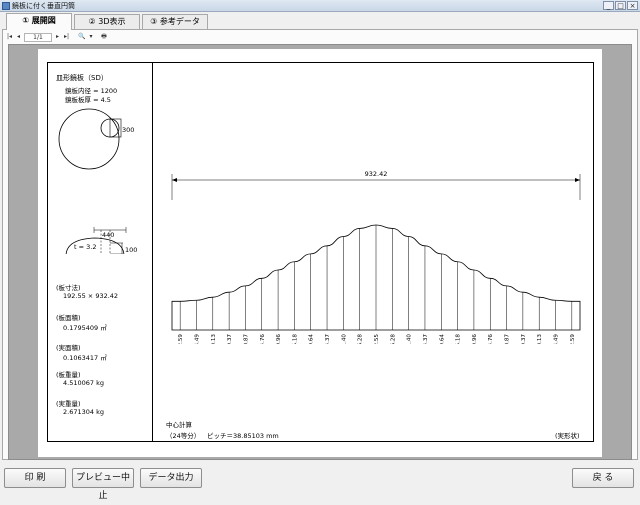  I want to click on close-button: ×, so click(632, 5).